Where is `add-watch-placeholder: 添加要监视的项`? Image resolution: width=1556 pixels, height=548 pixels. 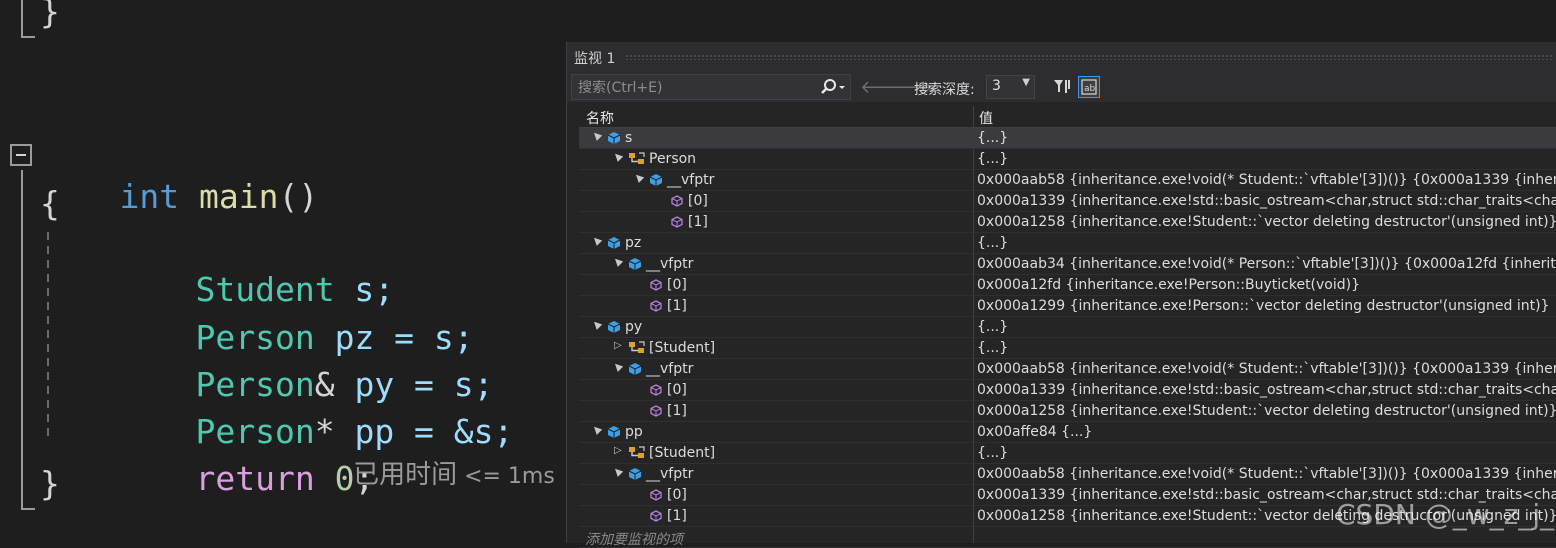 add-watch-placeholder: 添加要监视的项 is located at coordinates (634, 540).